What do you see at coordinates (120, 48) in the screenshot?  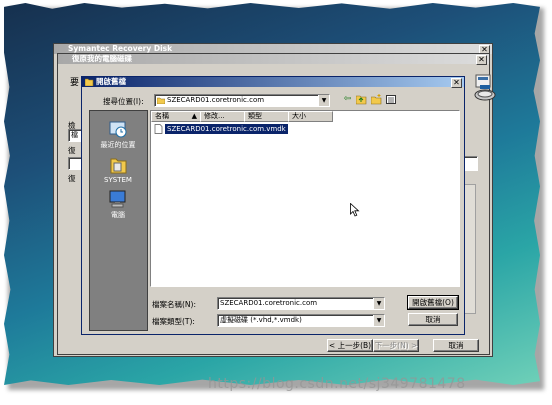 I see `symantec-title: Symantec Recovery Disk` at bounding box center [120, 48].